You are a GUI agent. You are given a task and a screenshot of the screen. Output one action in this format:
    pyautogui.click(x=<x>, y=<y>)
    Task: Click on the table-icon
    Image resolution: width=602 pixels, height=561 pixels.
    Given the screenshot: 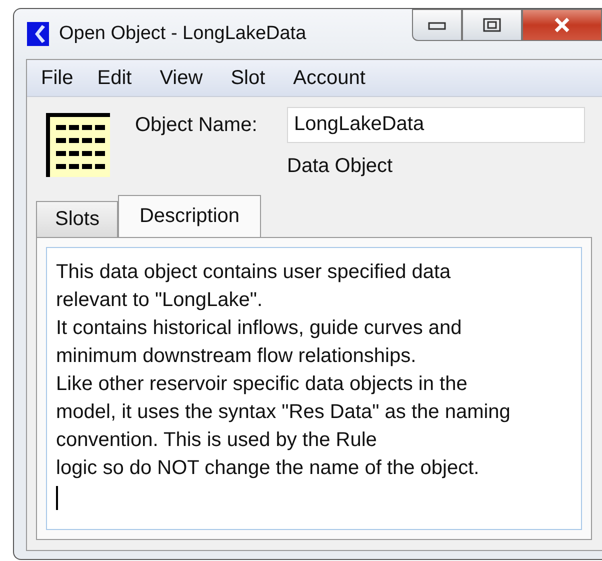 What is the action you would take?
    pyautogui.click(x=78, y=145)
    